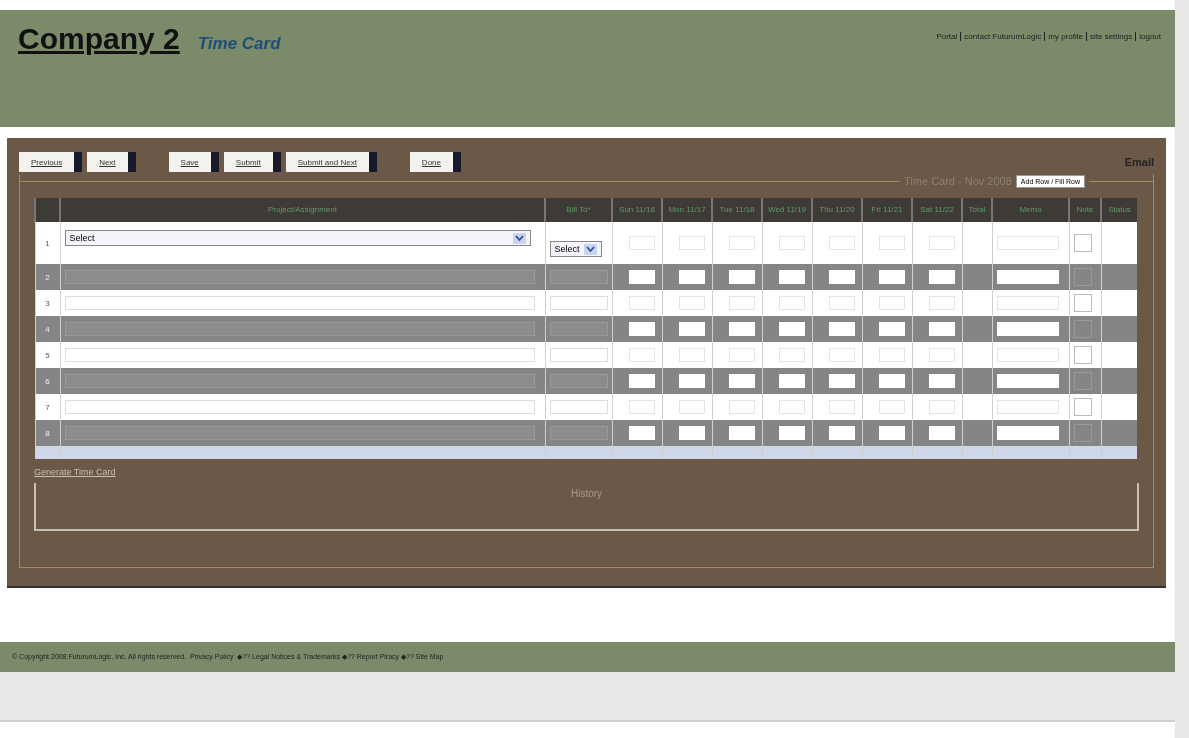 The width and height of the screenshot is (1189, 738). What do you see at coordinates (575, 249) in the screenshot?
I see `bill-to-select: Select` at bounding box center [575, 249].